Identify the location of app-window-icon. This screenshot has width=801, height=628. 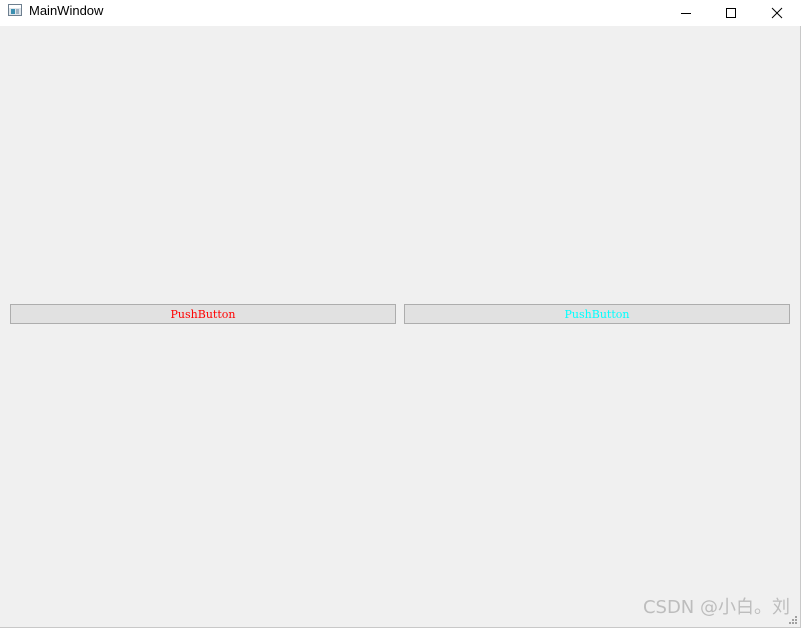
(15, 10).